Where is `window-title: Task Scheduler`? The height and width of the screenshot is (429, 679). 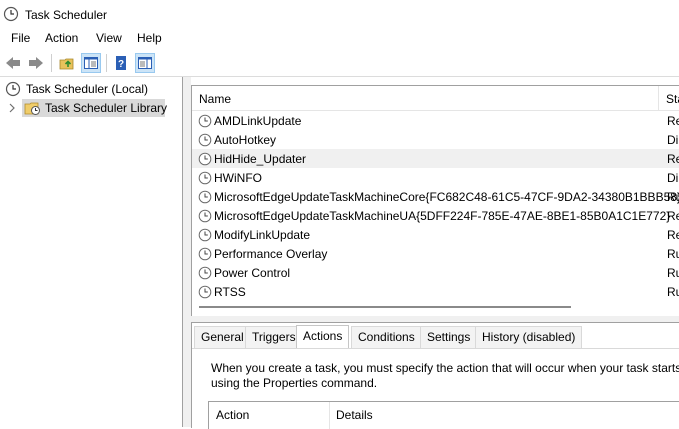
window-title: Task Scheduler is located at coordinates (66, 15).